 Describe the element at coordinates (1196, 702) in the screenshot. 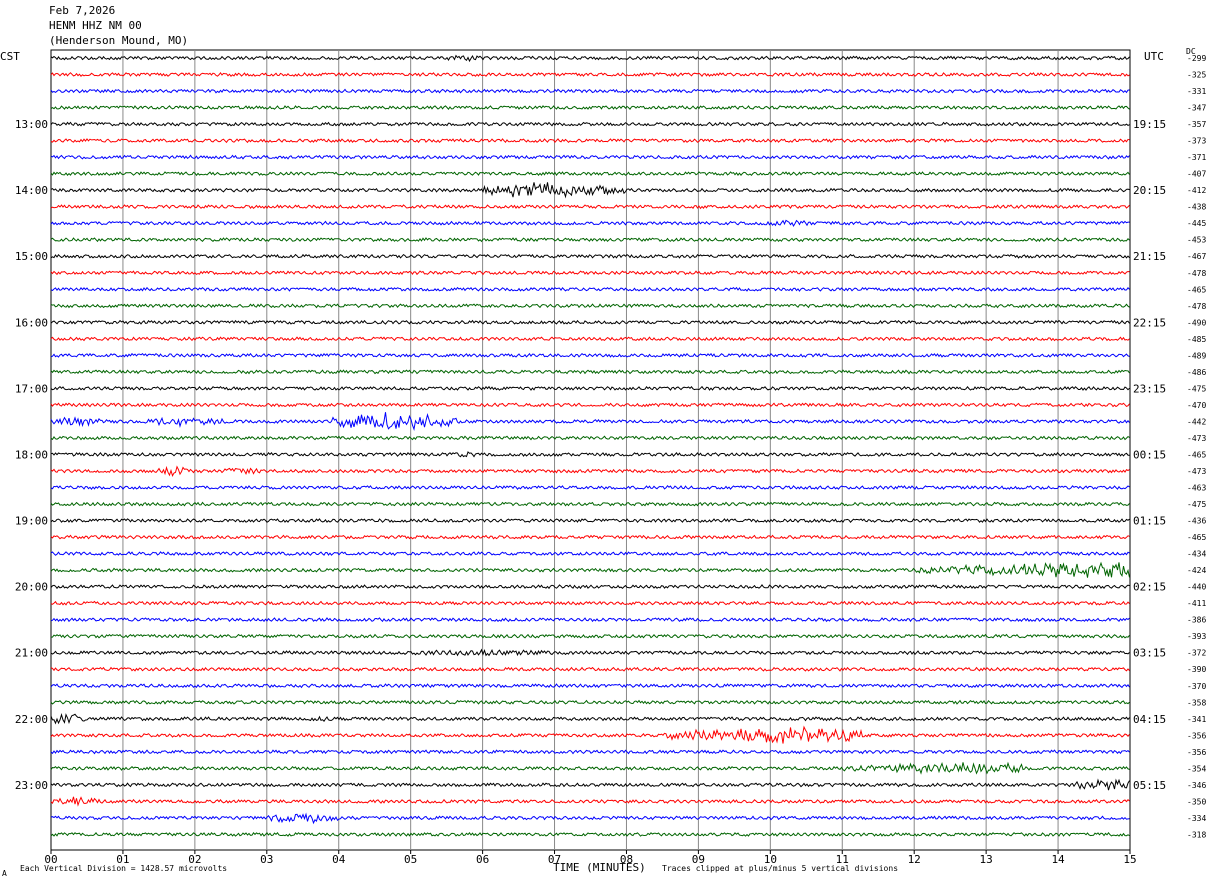

I see `dc-offset-label: -358` at that location.